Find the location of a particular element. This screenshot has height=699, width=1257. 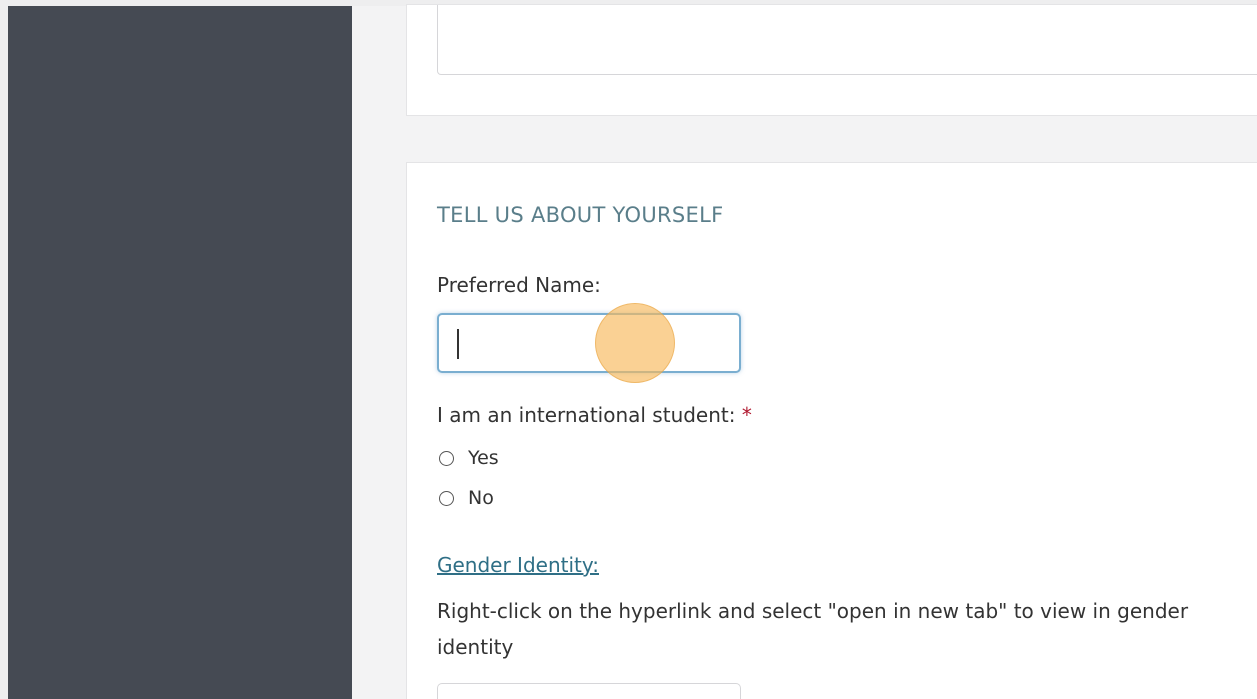

click-indicator is located at coordinates (635, 343).